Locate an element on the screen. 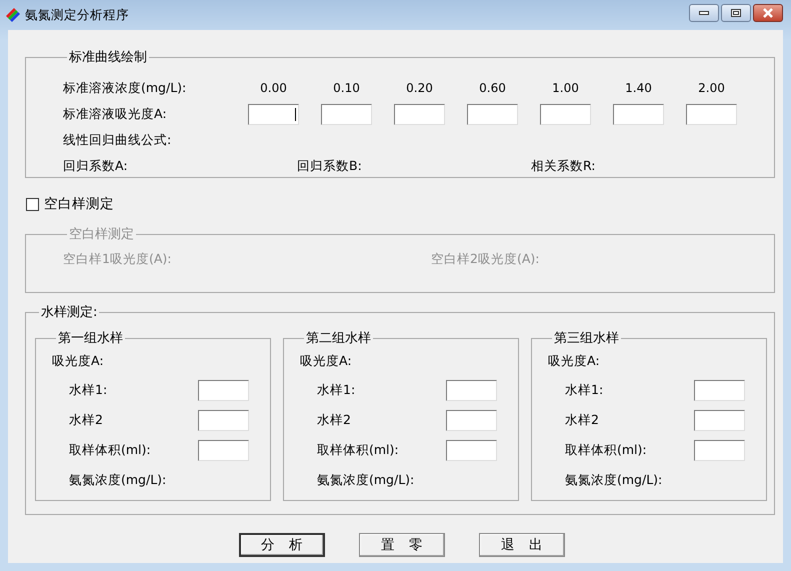 Image resolution: width=791 pixels, height=571 pixels. concentration-value: 0.10 is located at coordinates (346, 88).